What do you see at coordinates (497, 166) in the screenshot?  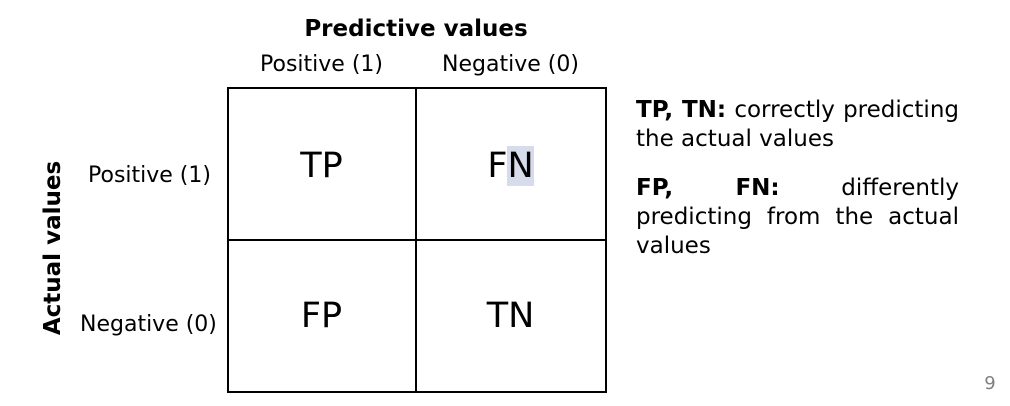 I see `cell-false-negative-first: F` at bounding box center [497, 166].